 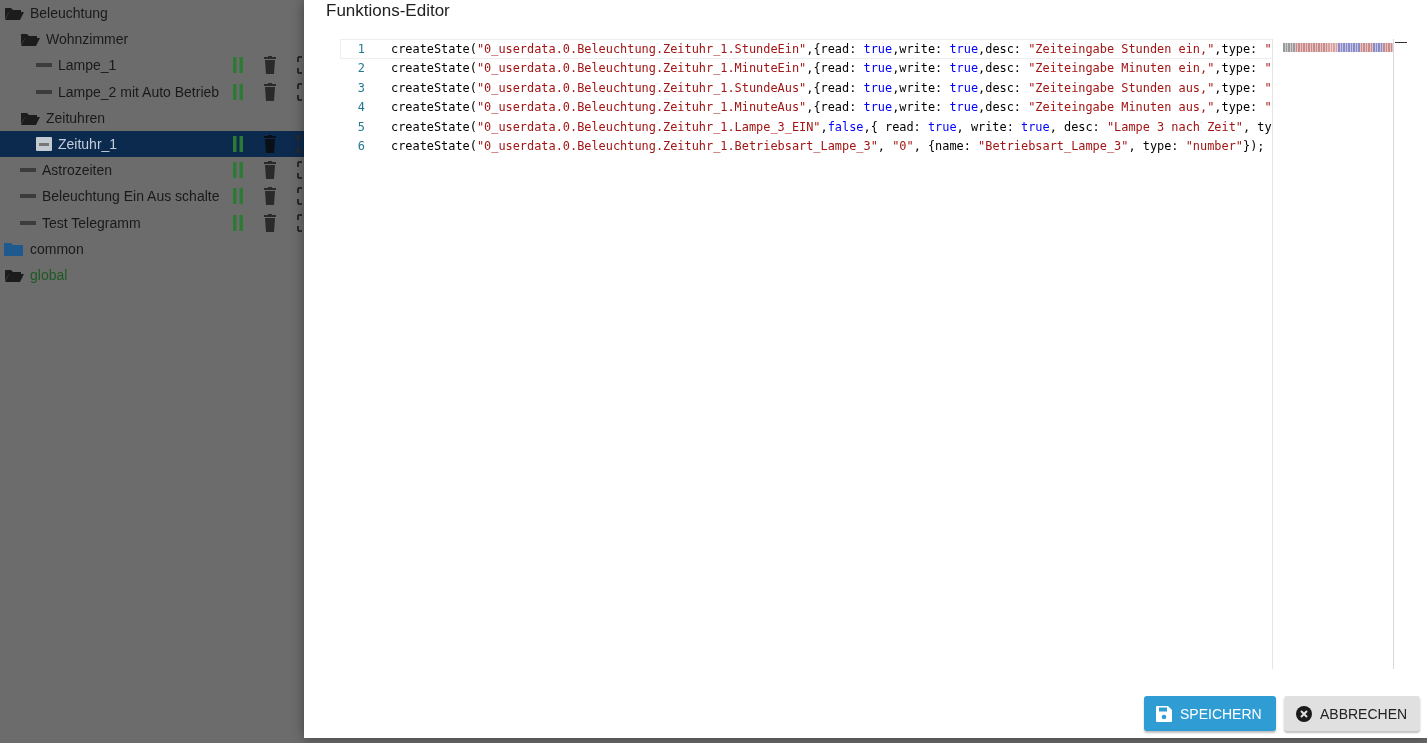 I want to click on save-icon, so click(x=1164, y=713).